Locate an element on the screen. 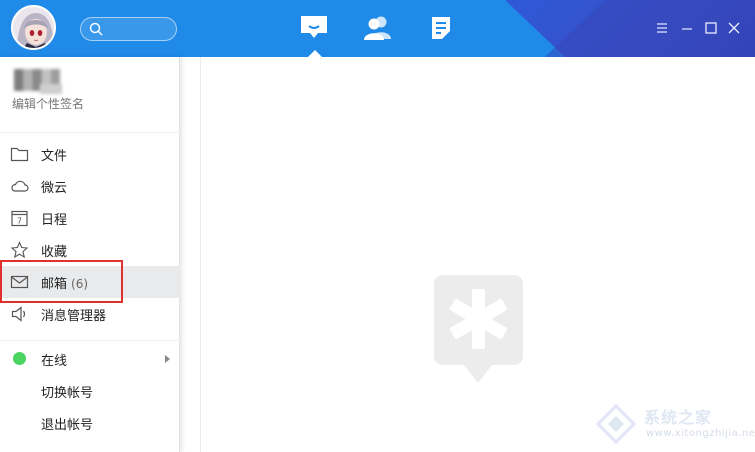 The width and height of the screenshot is (755, 452). title-bar is located at coordinates (377, 28).